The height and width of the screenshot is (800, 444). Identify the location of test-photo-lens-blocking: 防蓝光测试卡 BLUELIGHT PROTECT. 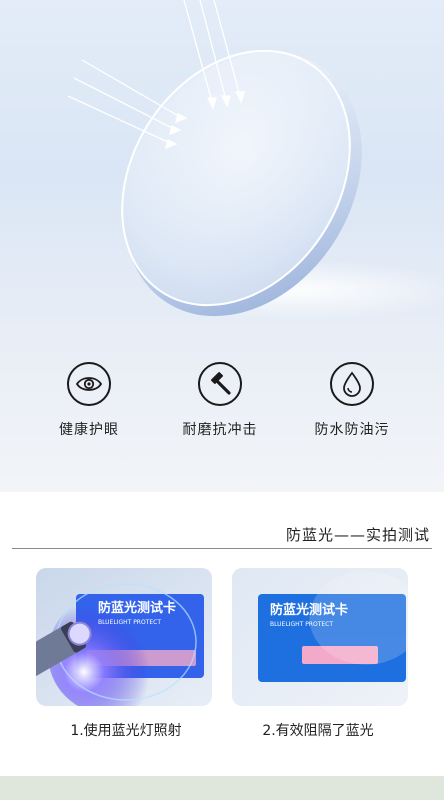
(320, 637).